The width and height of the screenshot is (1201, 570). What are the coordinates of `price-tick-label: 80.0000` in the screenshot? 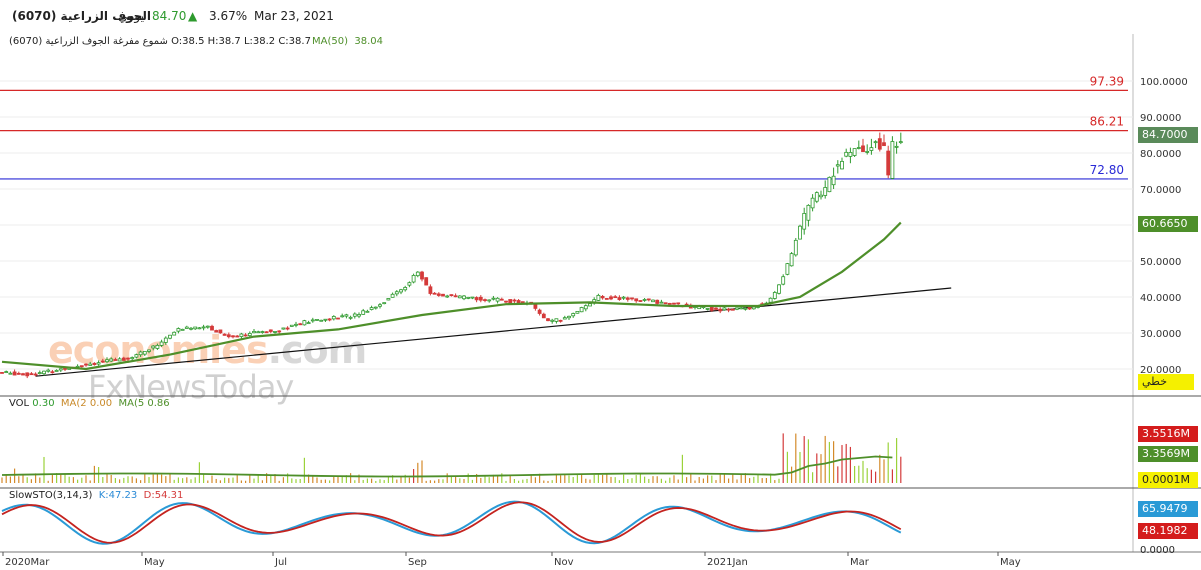 It's located at (1160, 154).